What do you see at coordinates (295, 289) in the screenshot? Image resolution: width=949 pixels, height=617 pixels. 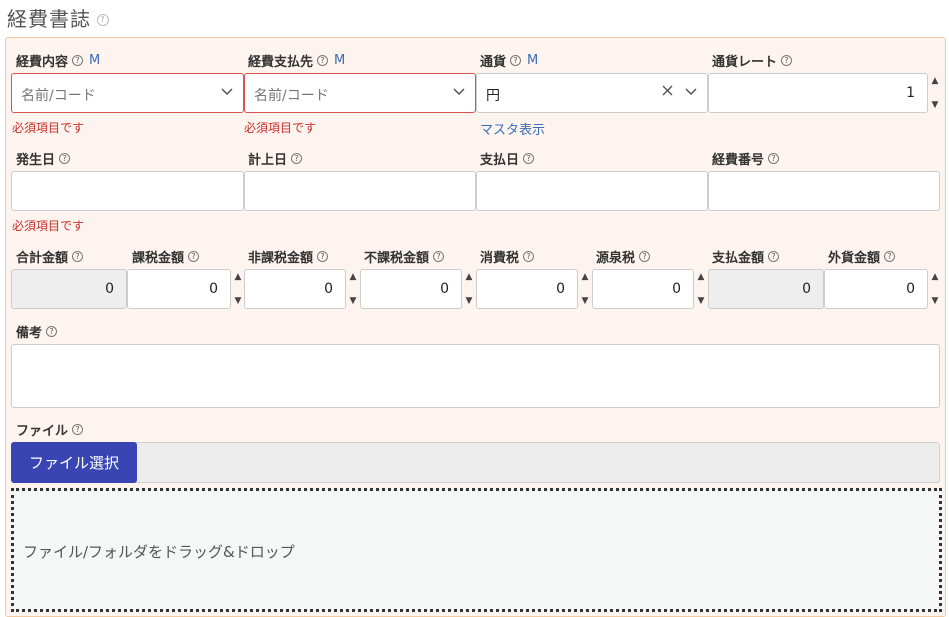 I see `non-taxable-amount-input: 0` at bounding box center [295, 289].